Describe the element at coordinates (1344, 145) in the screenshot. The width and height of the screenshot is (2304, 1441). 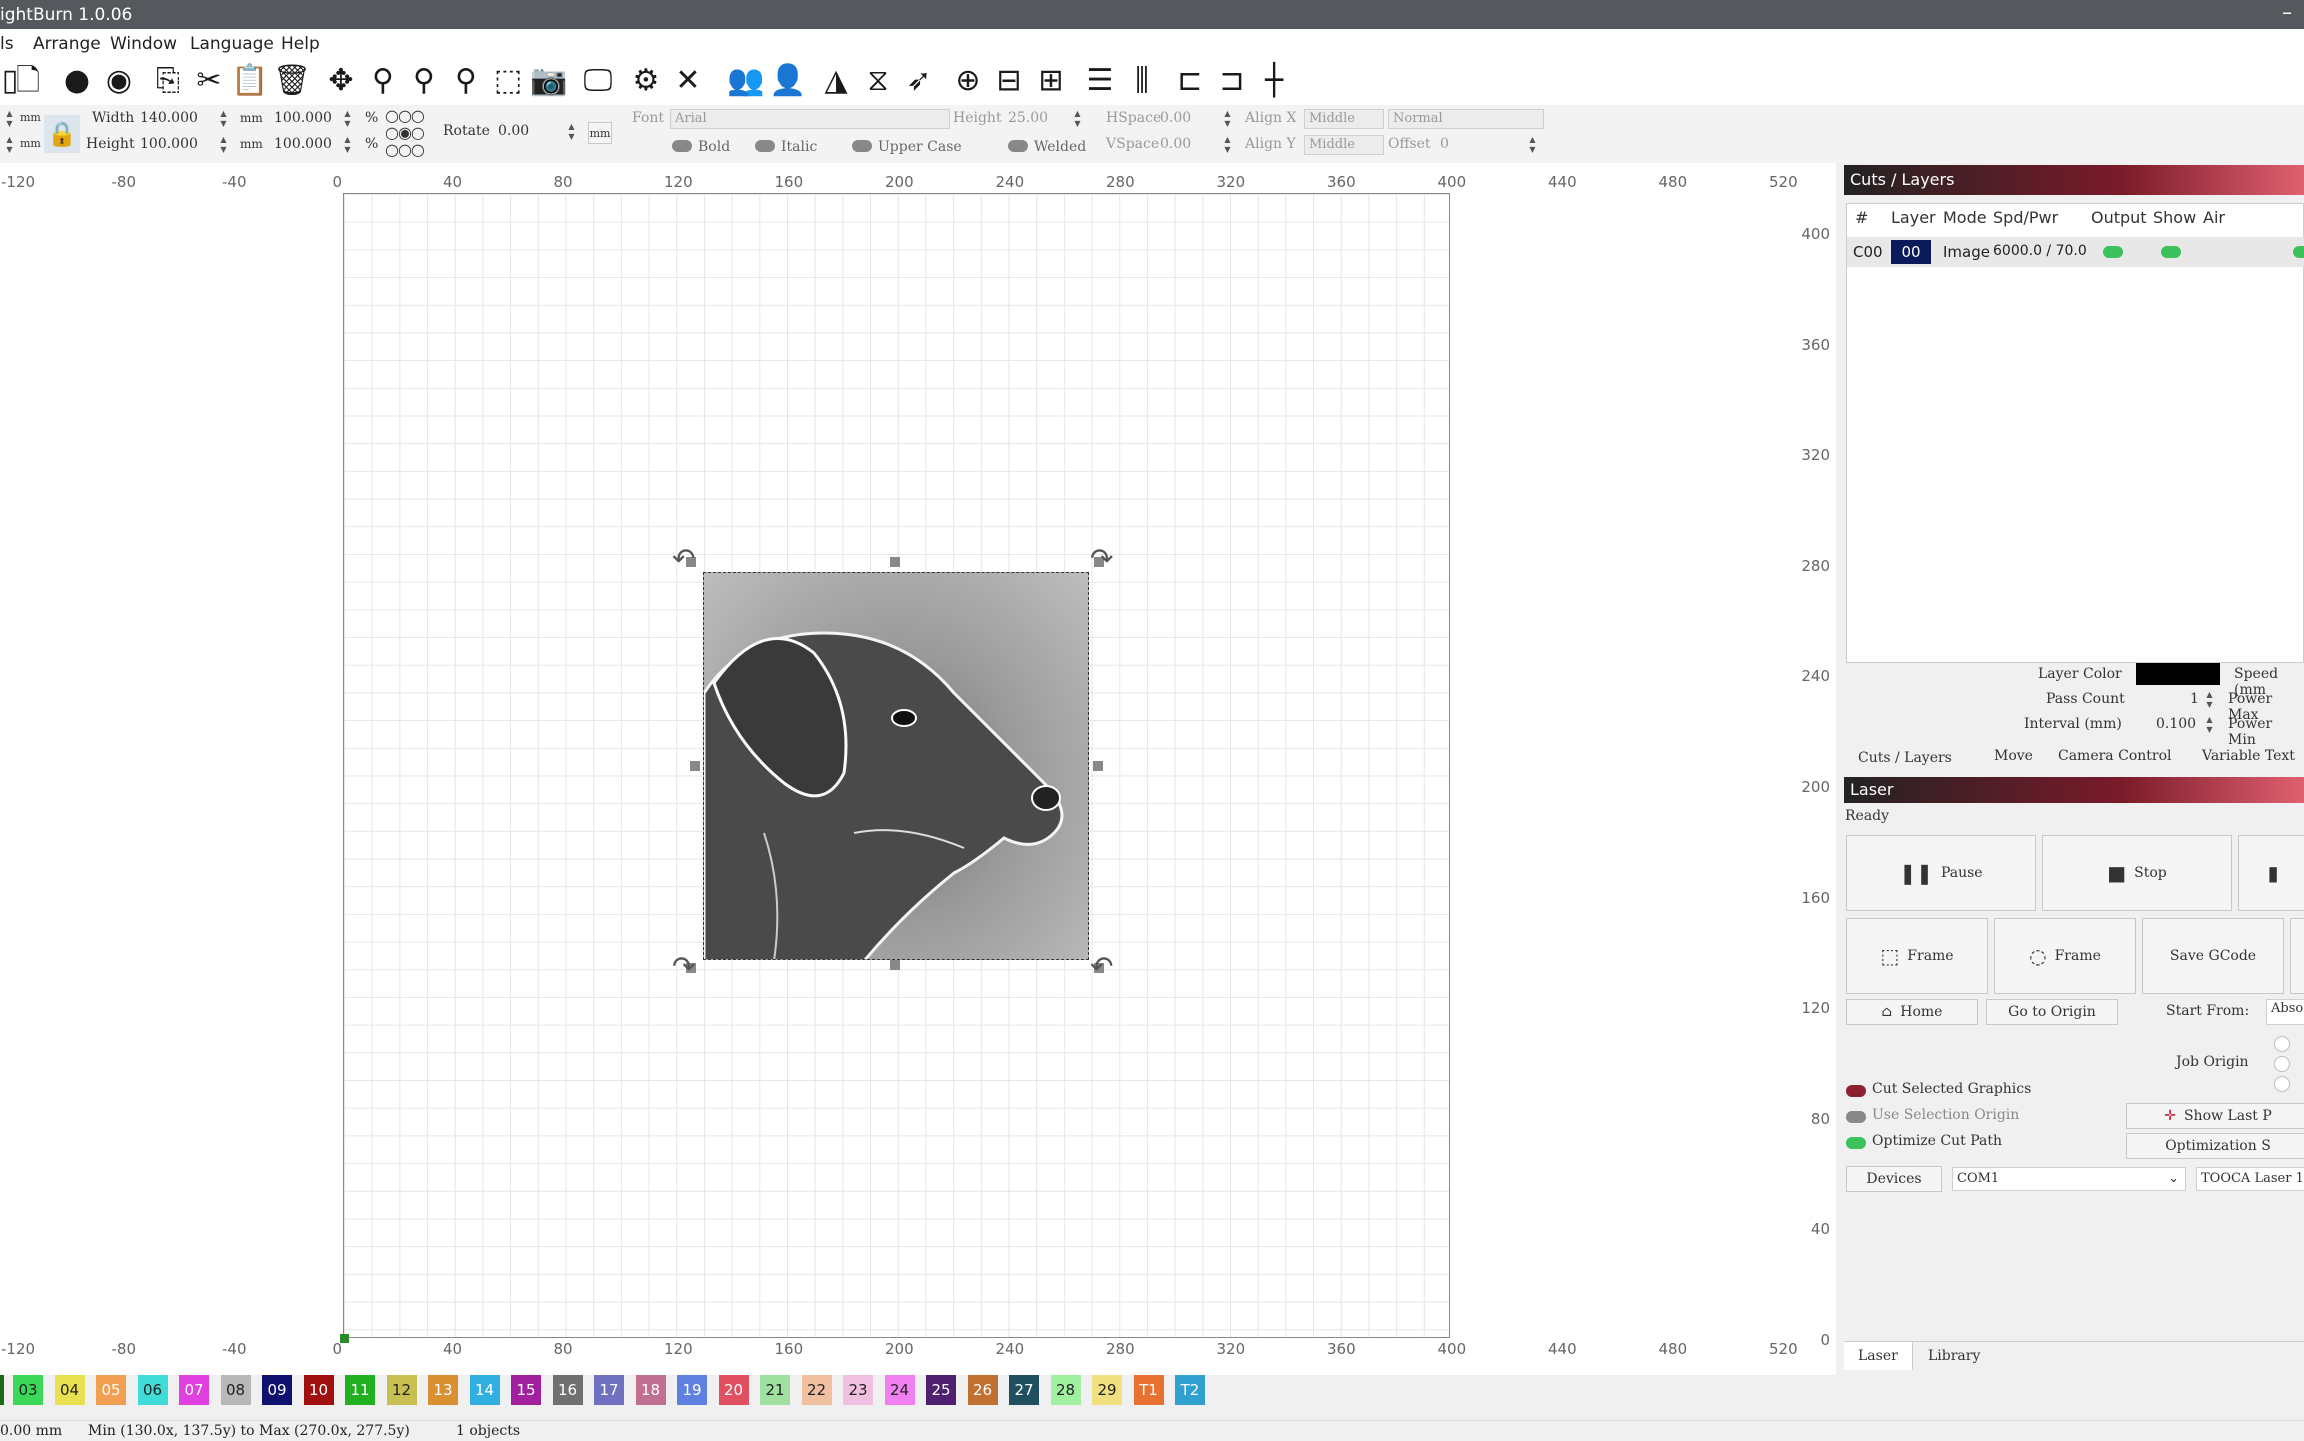
I see `aligny-dropdown: Middle` at that location.